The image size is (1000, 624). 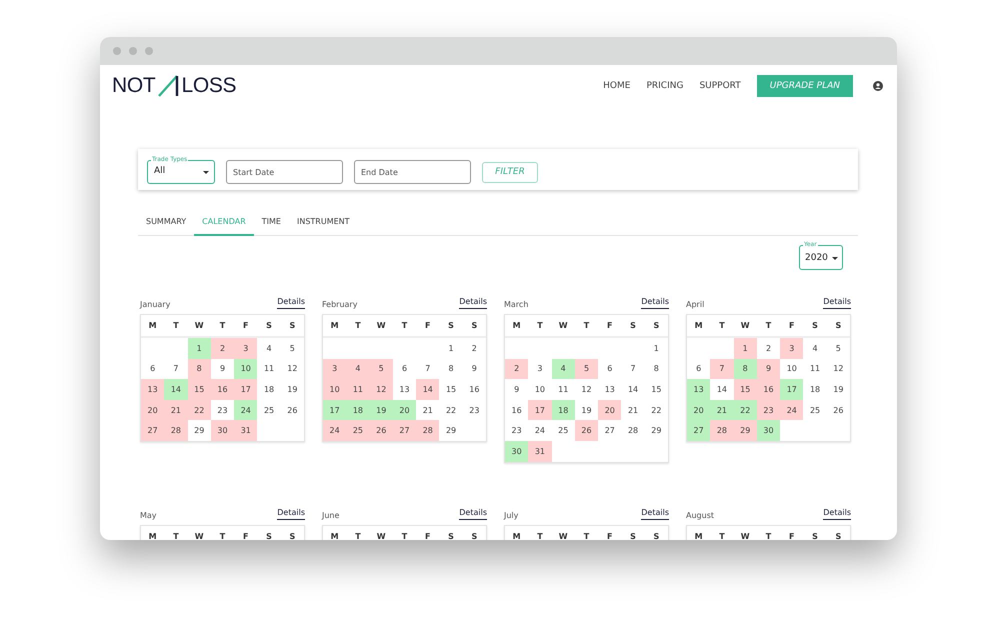 I want to click on end-date-field: End Date, so click(x=412, y=172).